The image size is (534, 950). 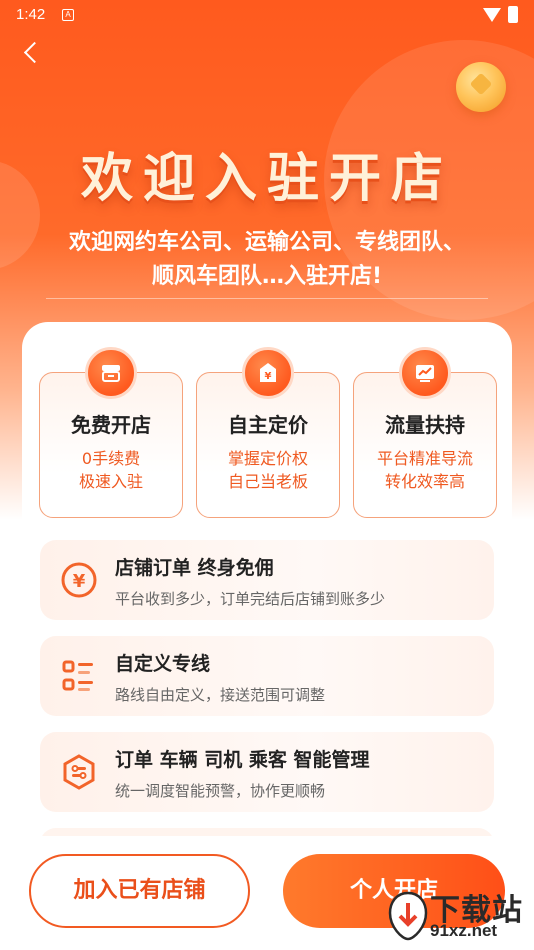 What do you see at coordinates (267, 458) in the screenshot?
I see `feature-desc-line: 掌握定价权` at bounding box center [267, 458].